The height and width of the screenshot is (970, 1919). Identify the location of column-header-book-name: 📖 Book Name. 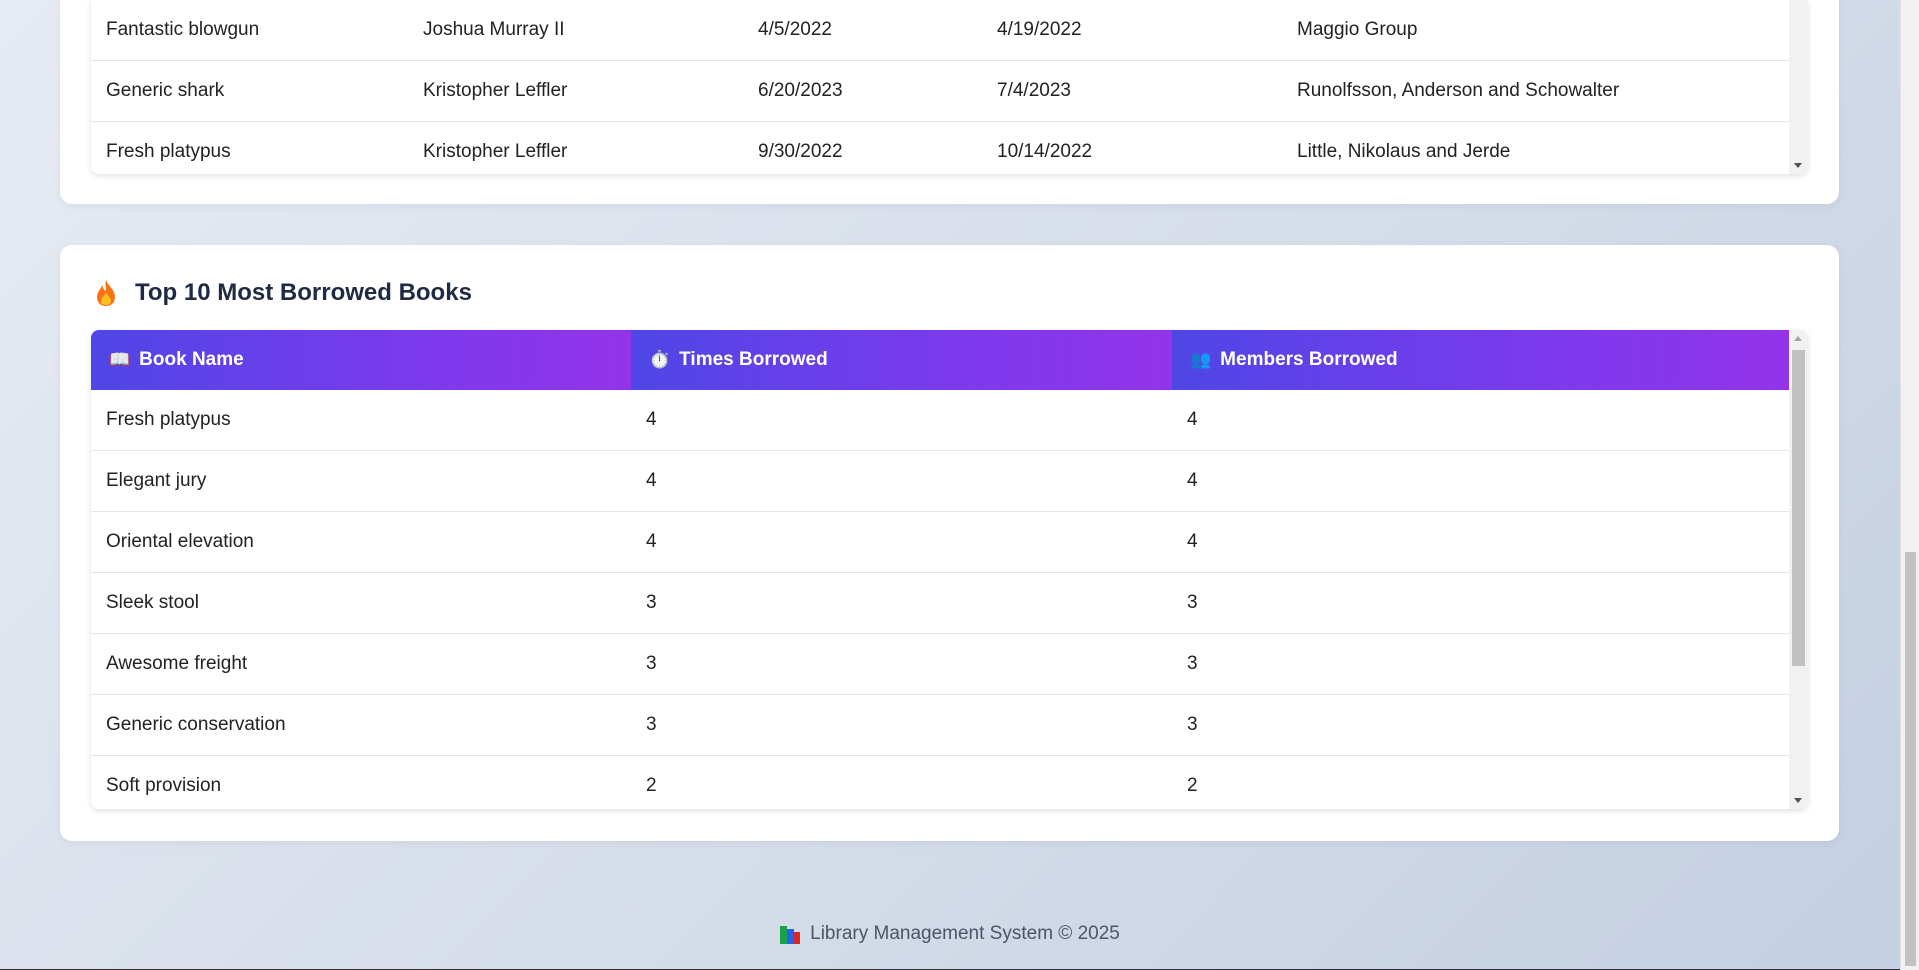
(361, 360).